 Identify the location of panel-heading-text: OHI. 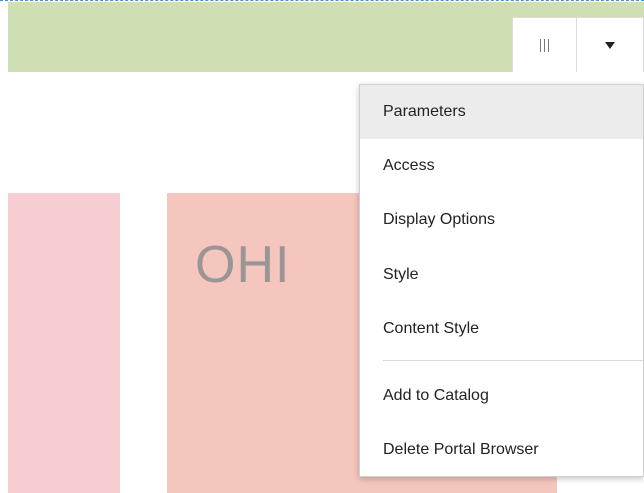
(243, 265).